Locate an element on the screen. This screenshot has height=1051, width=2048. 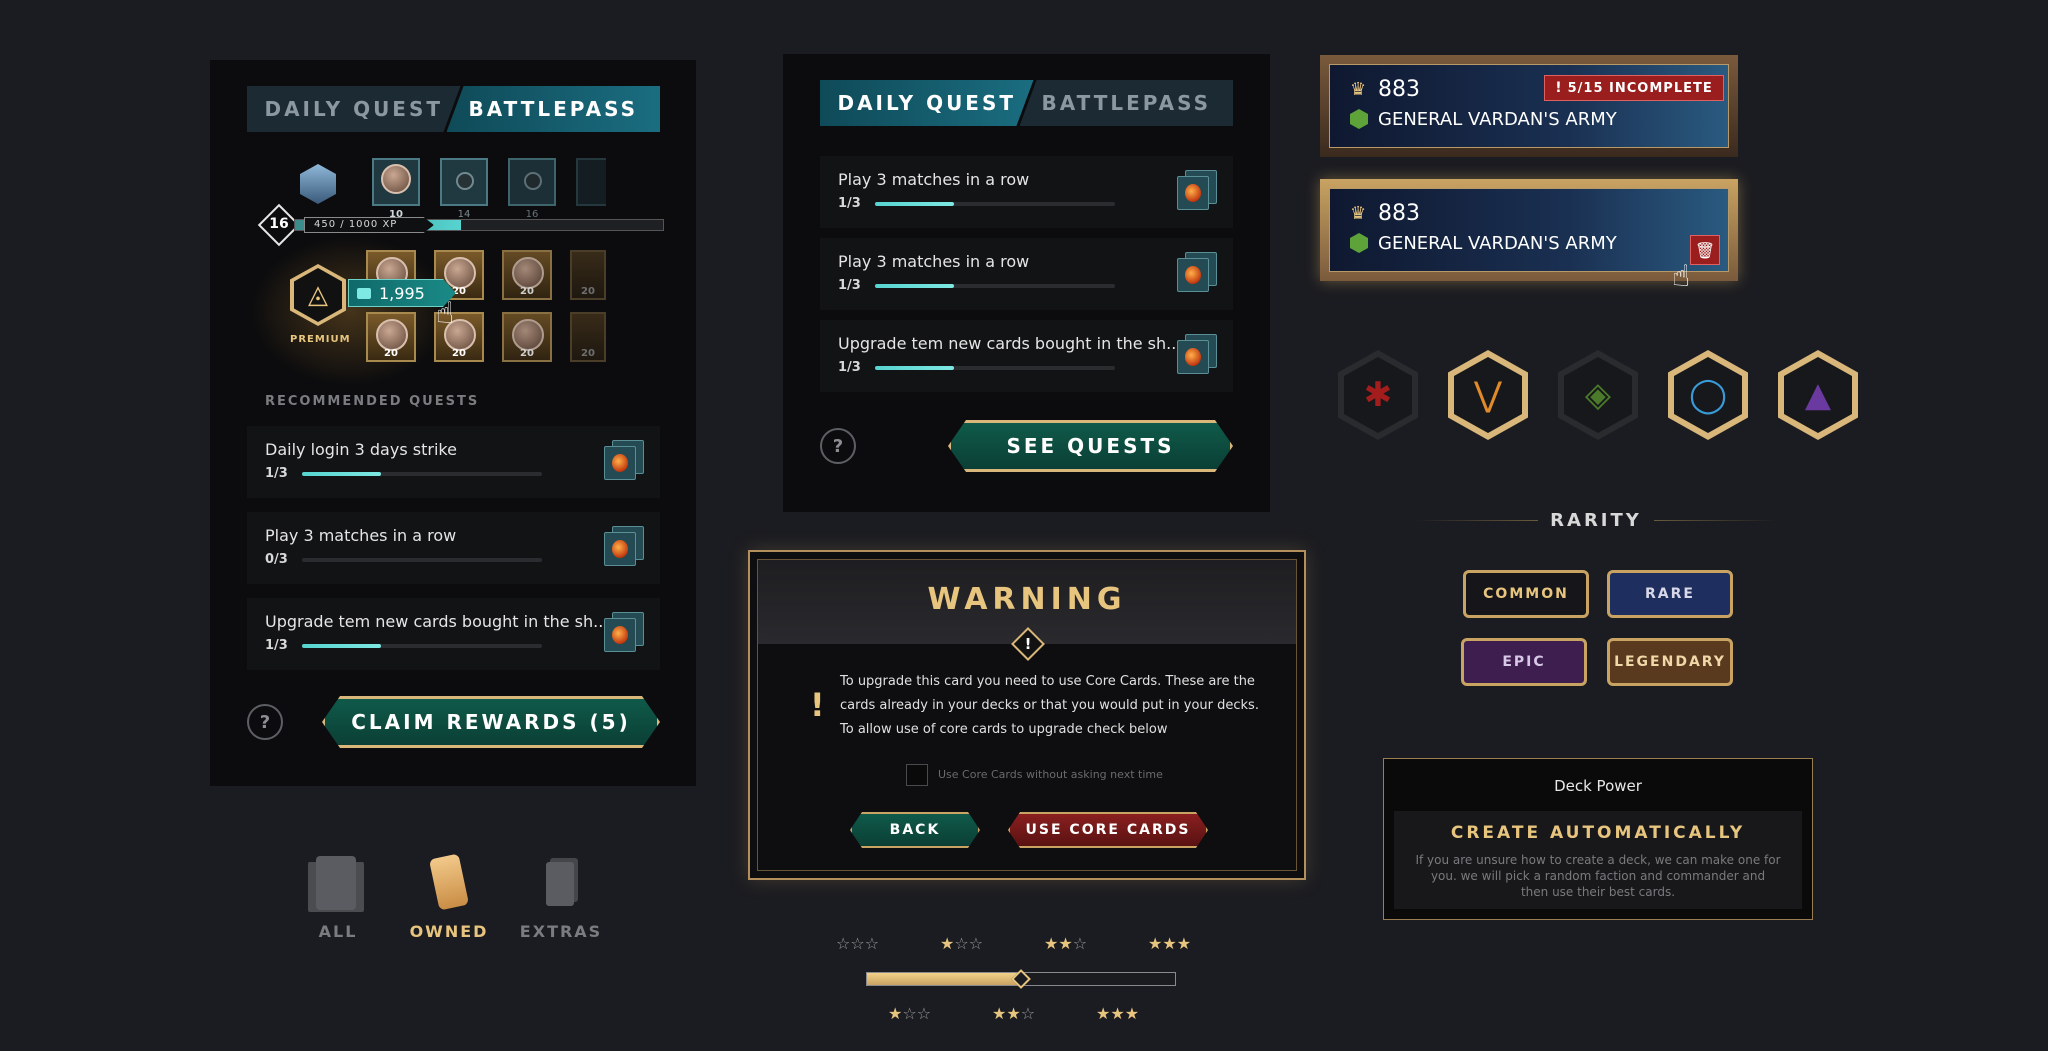
blue-faction-icon: ◯ is located at coordinates (1708, 395).